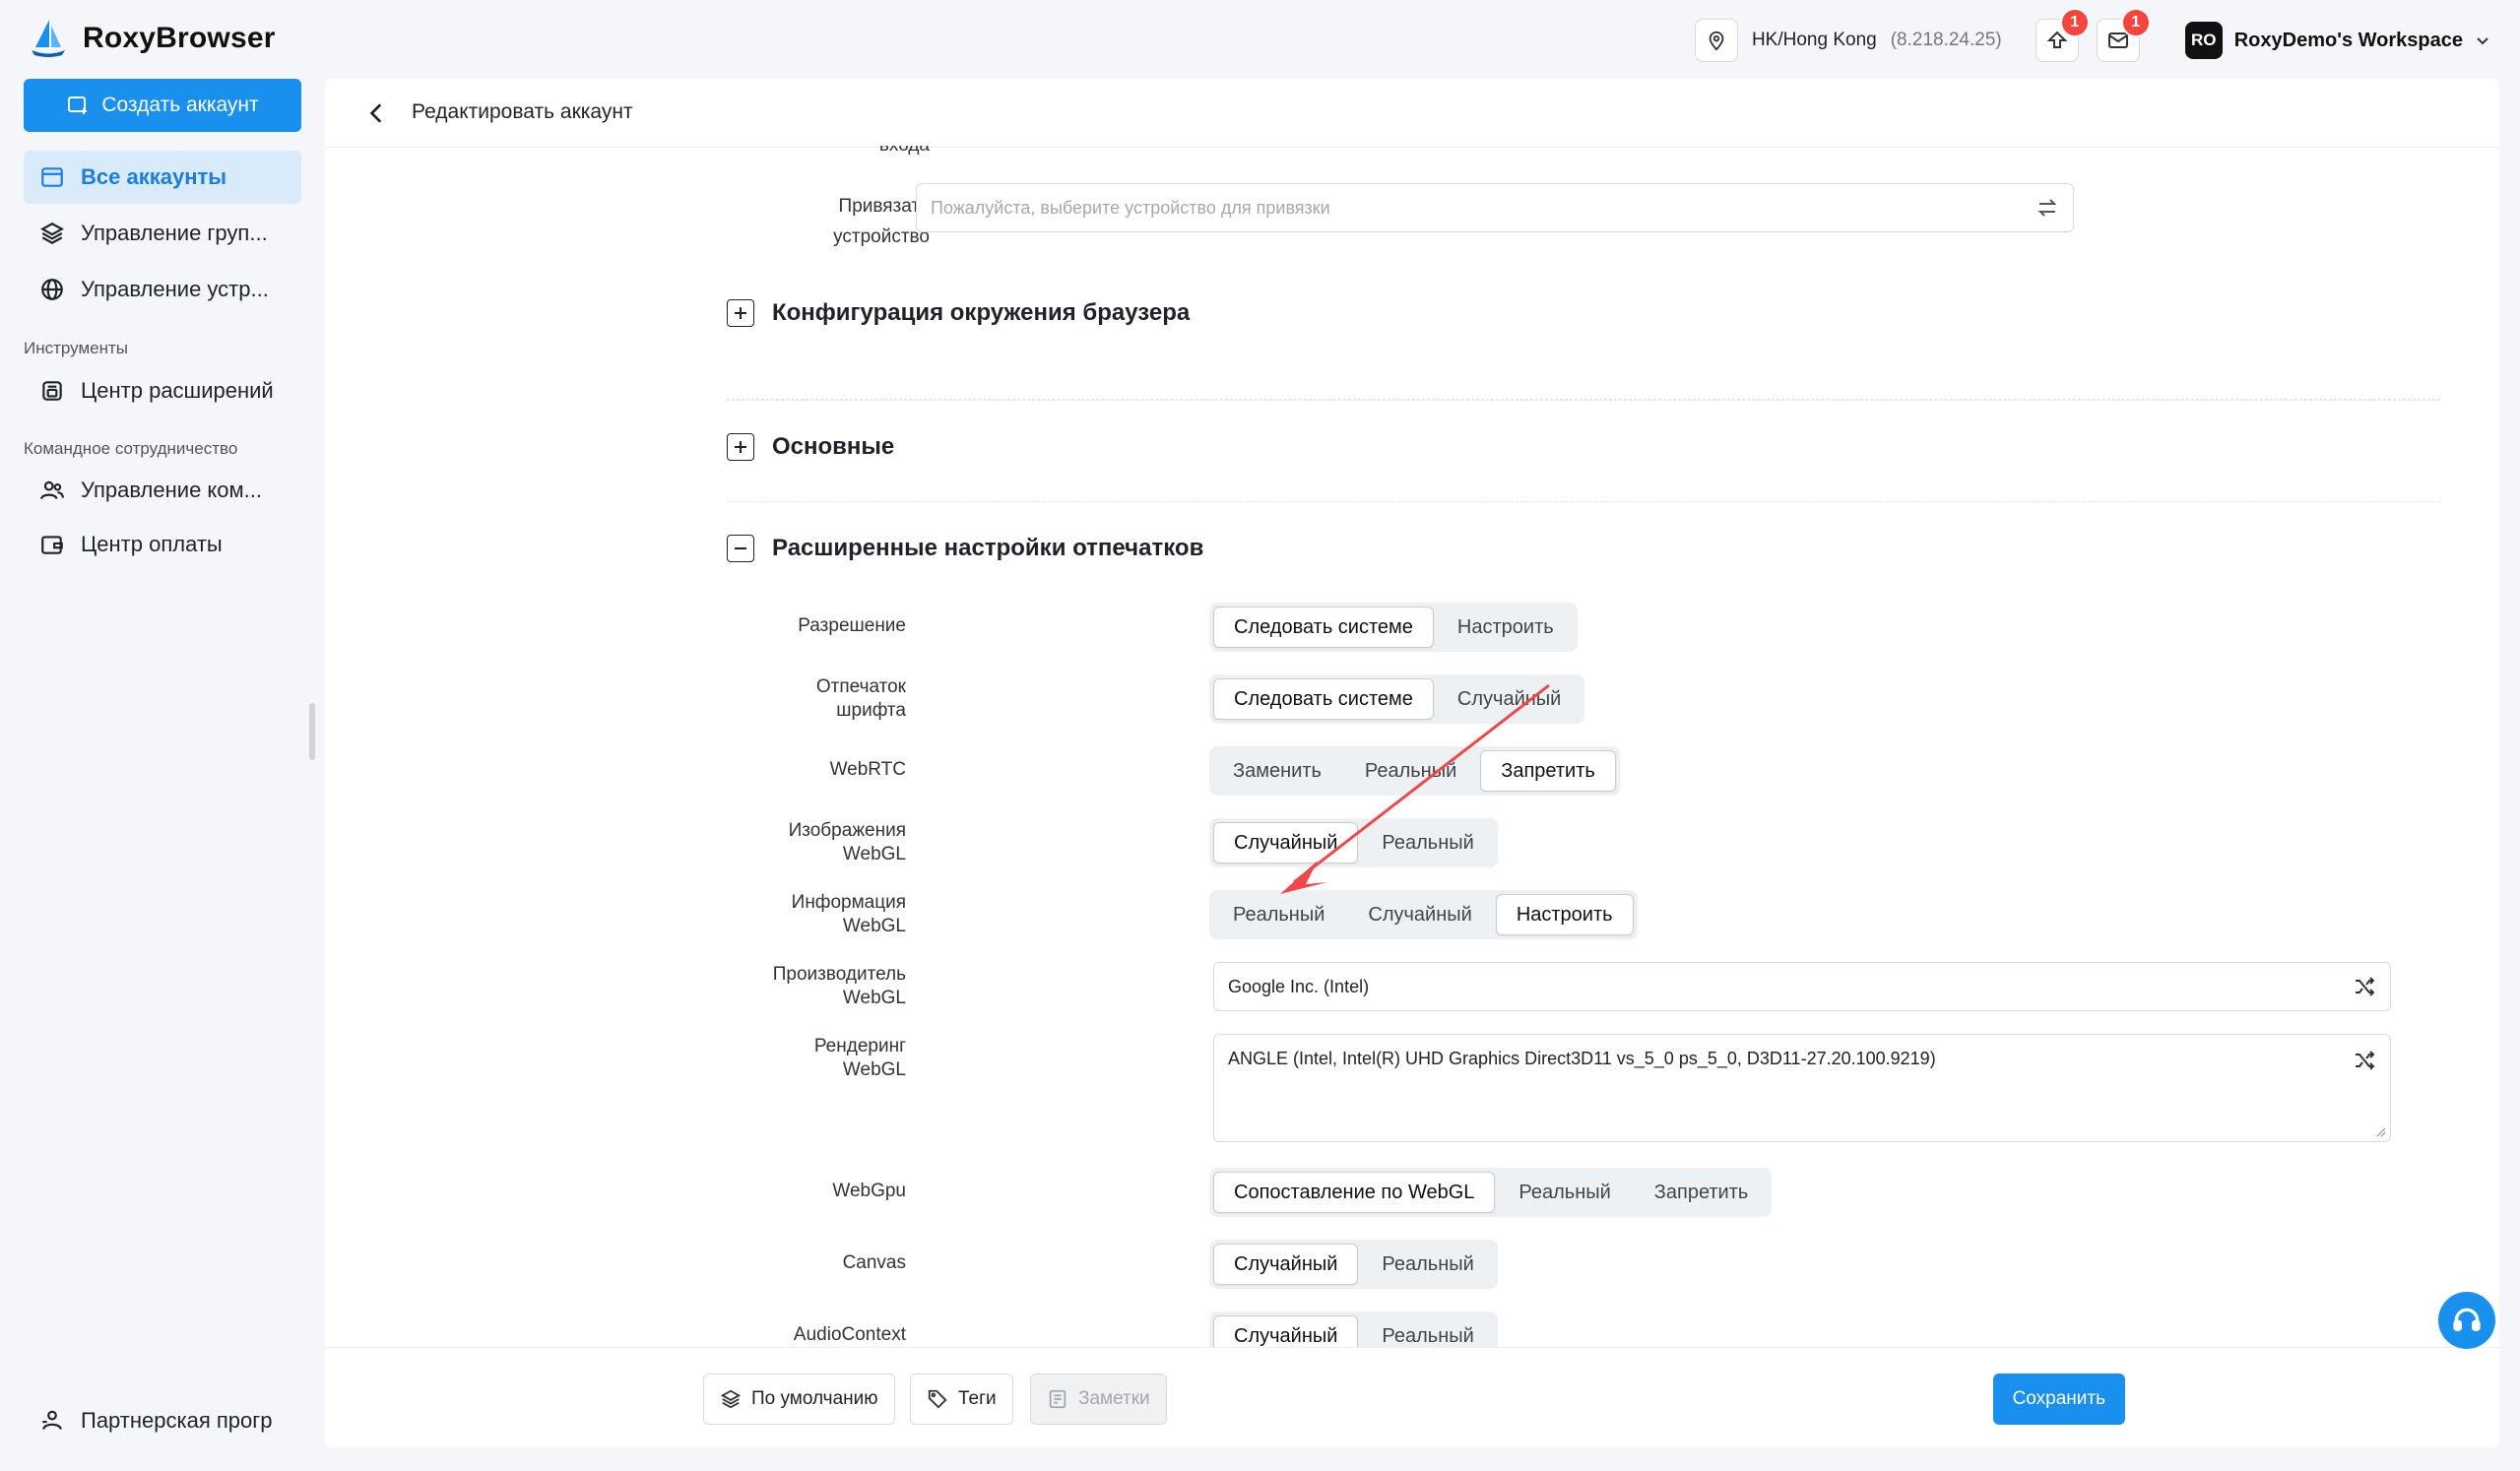 The width and height of the screenshot is (2520, 1471). Describe the element at coordinates (852, 625) in the screenshot. I see `resolution-label: Разрешение` at that location.